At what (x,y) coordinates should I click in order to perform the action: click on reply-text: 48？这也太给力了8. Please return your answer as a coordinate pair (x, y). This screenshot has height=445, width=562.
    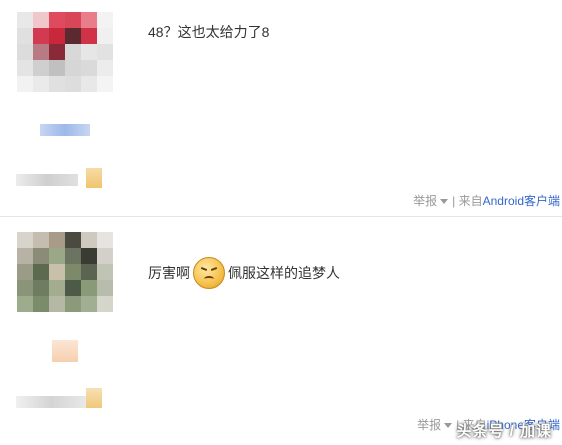
    Looking at the image, I should click on (209, 32).